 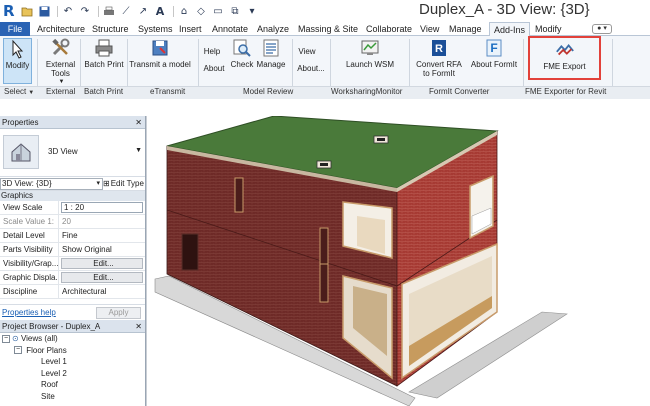 What do you see at coordinates (66, 221) in the screenshot?
I see `property-value: 20` at bounding box center [66, 221].